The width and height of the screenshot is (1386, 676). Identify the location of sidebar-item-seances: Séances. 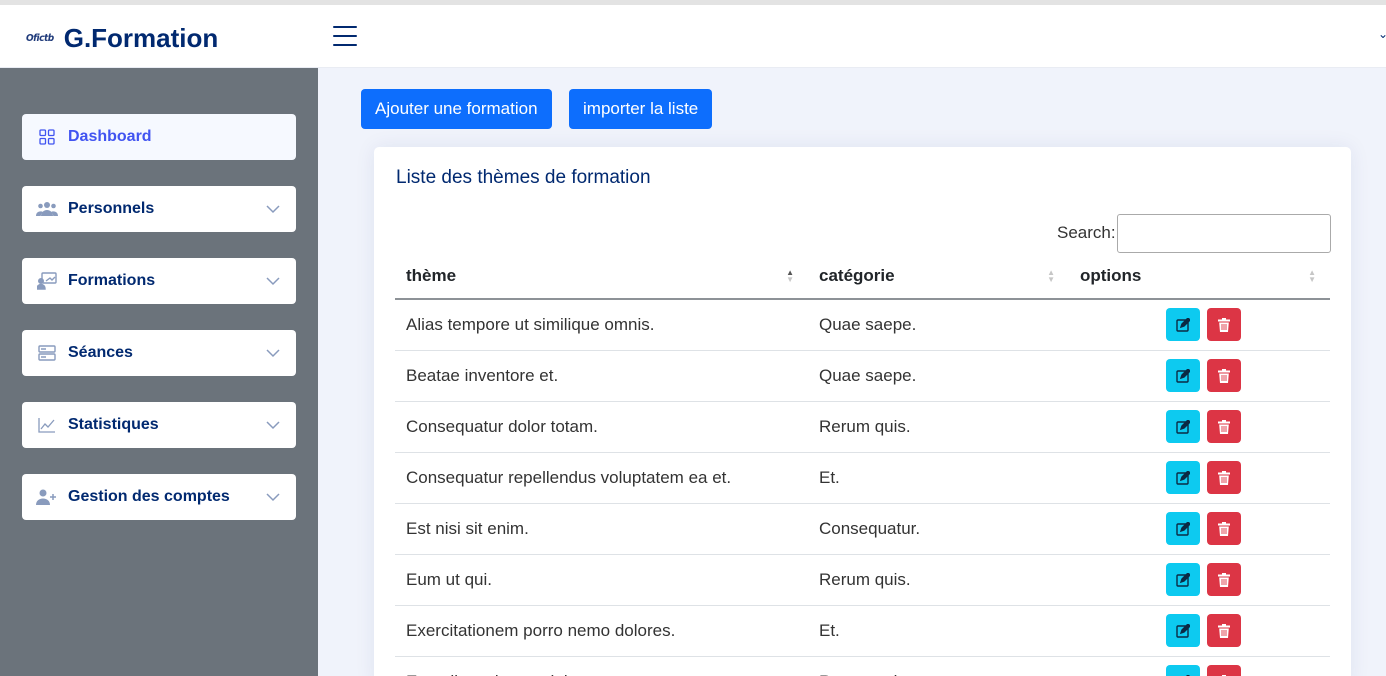
(159, 353).